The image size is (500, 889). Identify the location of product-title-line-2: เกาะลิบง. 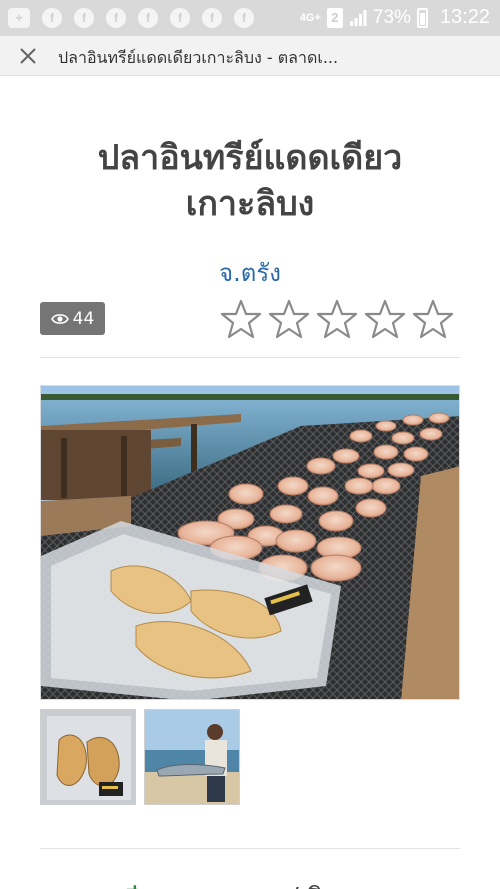
(250, 204).